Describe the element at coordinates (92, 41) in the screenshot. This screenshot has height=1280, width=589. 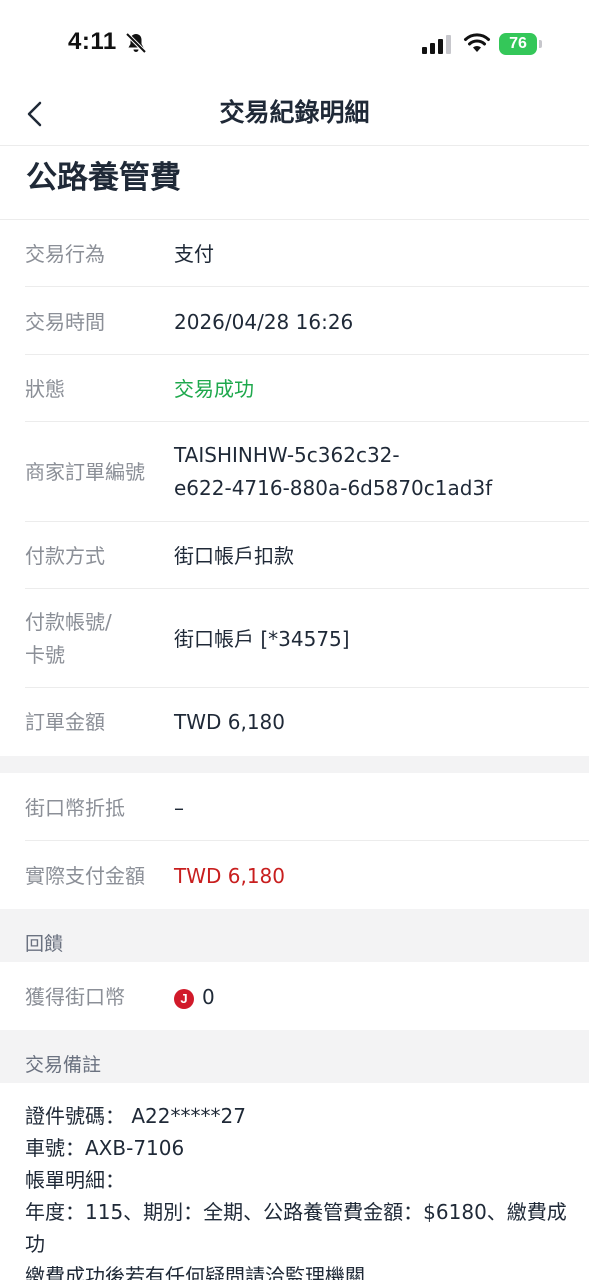
I see `status-time: 4:11` at that location.